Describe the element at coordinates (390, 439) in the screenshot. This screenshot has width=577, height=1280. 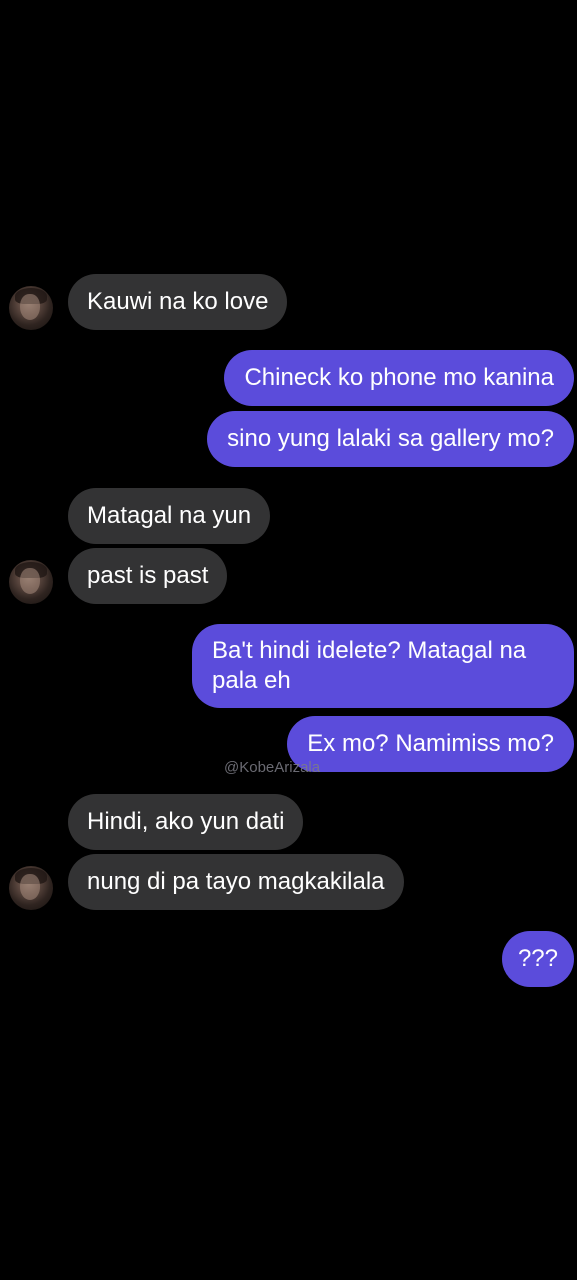
I see `outgoing-message-bubble: sino yung lalaki sa gallery mo?` at that location.